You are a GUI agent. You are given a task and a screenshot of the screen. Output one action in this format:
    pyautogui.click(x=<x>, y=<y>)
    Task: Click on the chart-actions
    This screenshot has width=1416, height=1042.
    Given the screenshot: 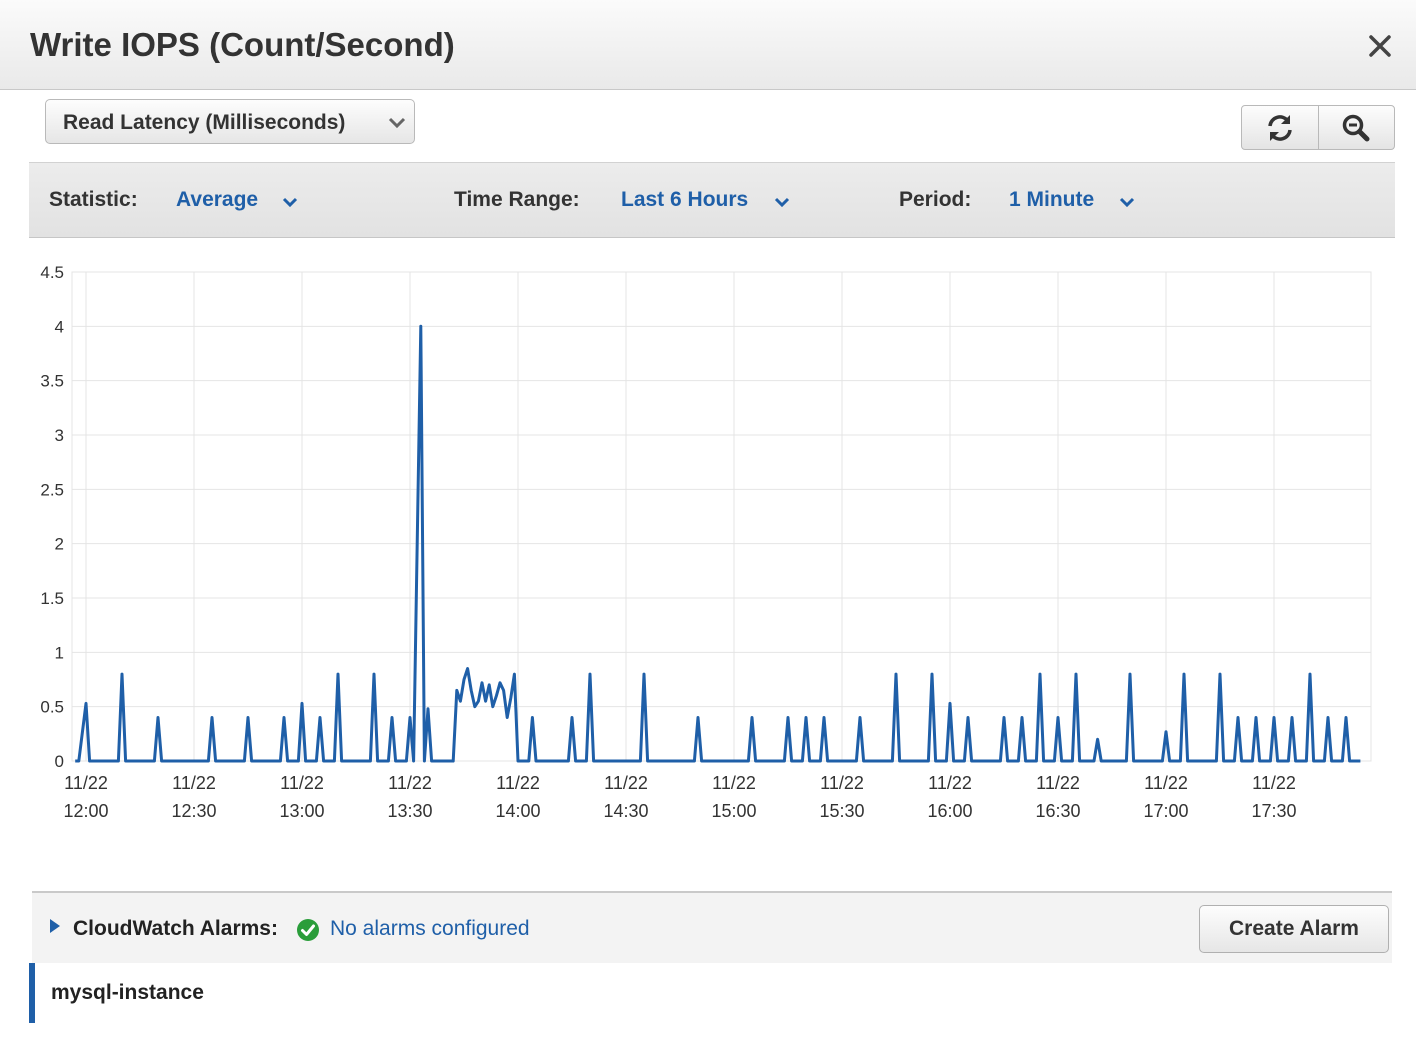 What is the action you would take?
    pyautogui.click(x=1318, y=127)
    